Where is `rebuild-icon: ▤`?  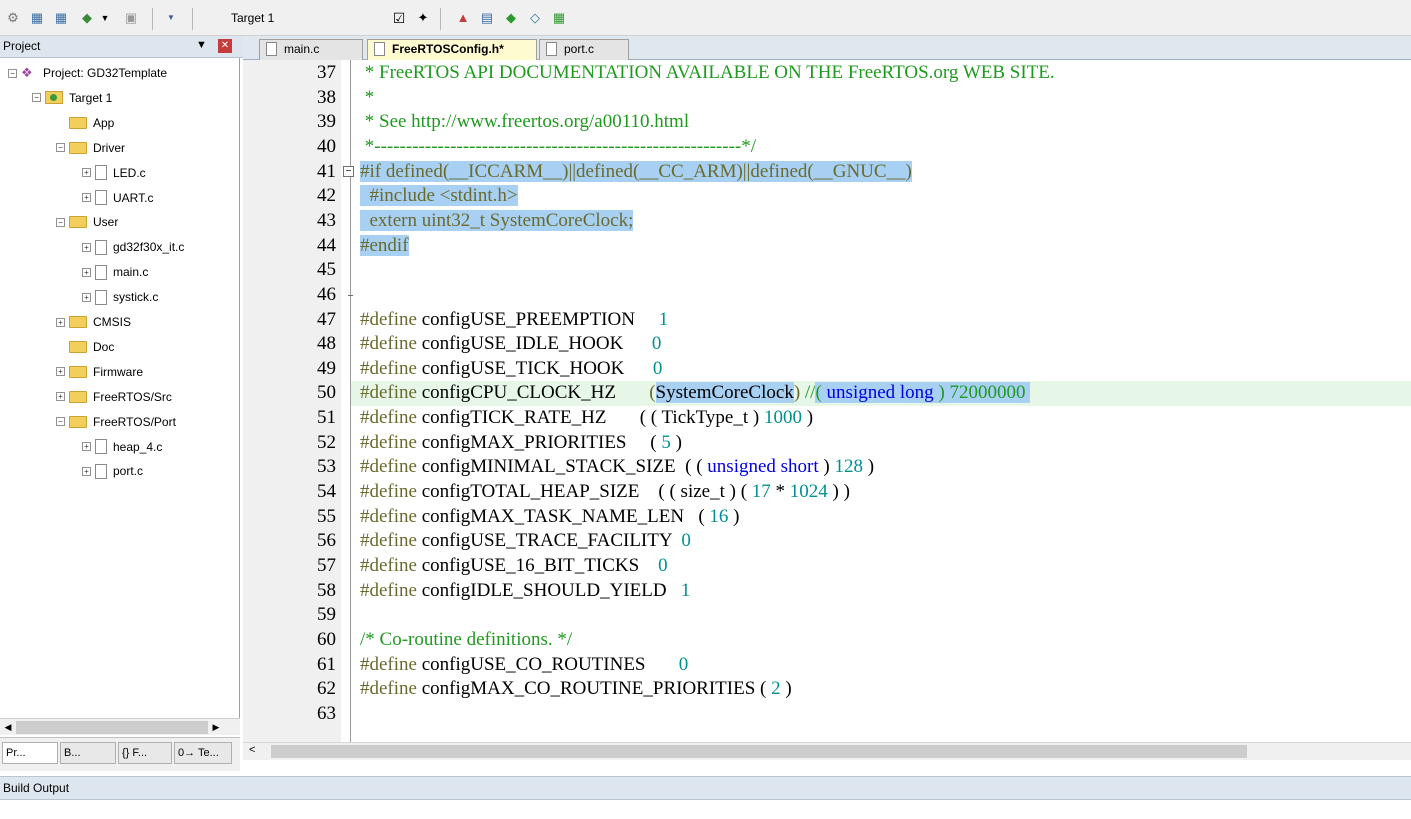 rebuild-icon: ▤ is located at coordinates (487, 18).